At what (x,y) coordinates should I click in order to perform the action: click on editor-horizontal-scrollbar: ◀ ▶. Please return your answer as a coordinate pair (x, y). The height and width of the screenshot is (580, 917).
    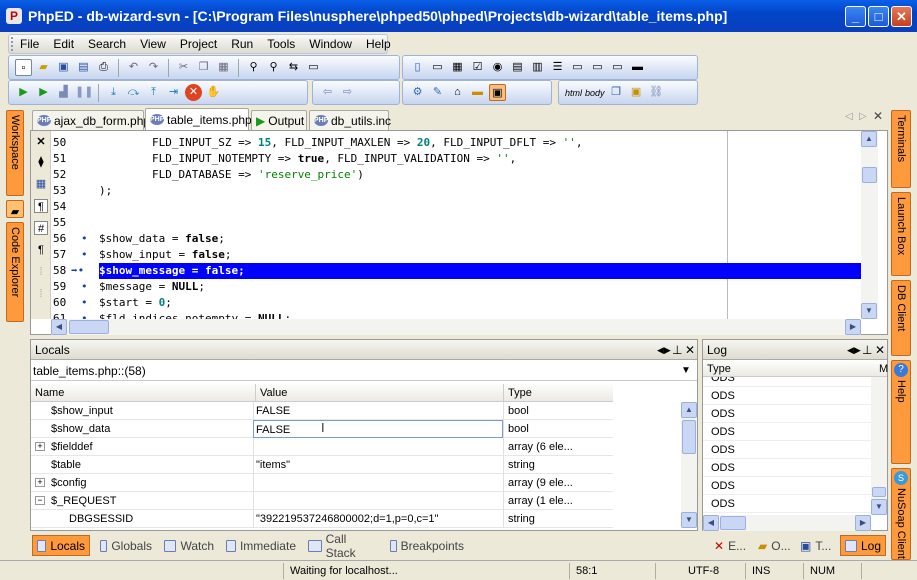
    Looking at the image, I should click on (456, 327).